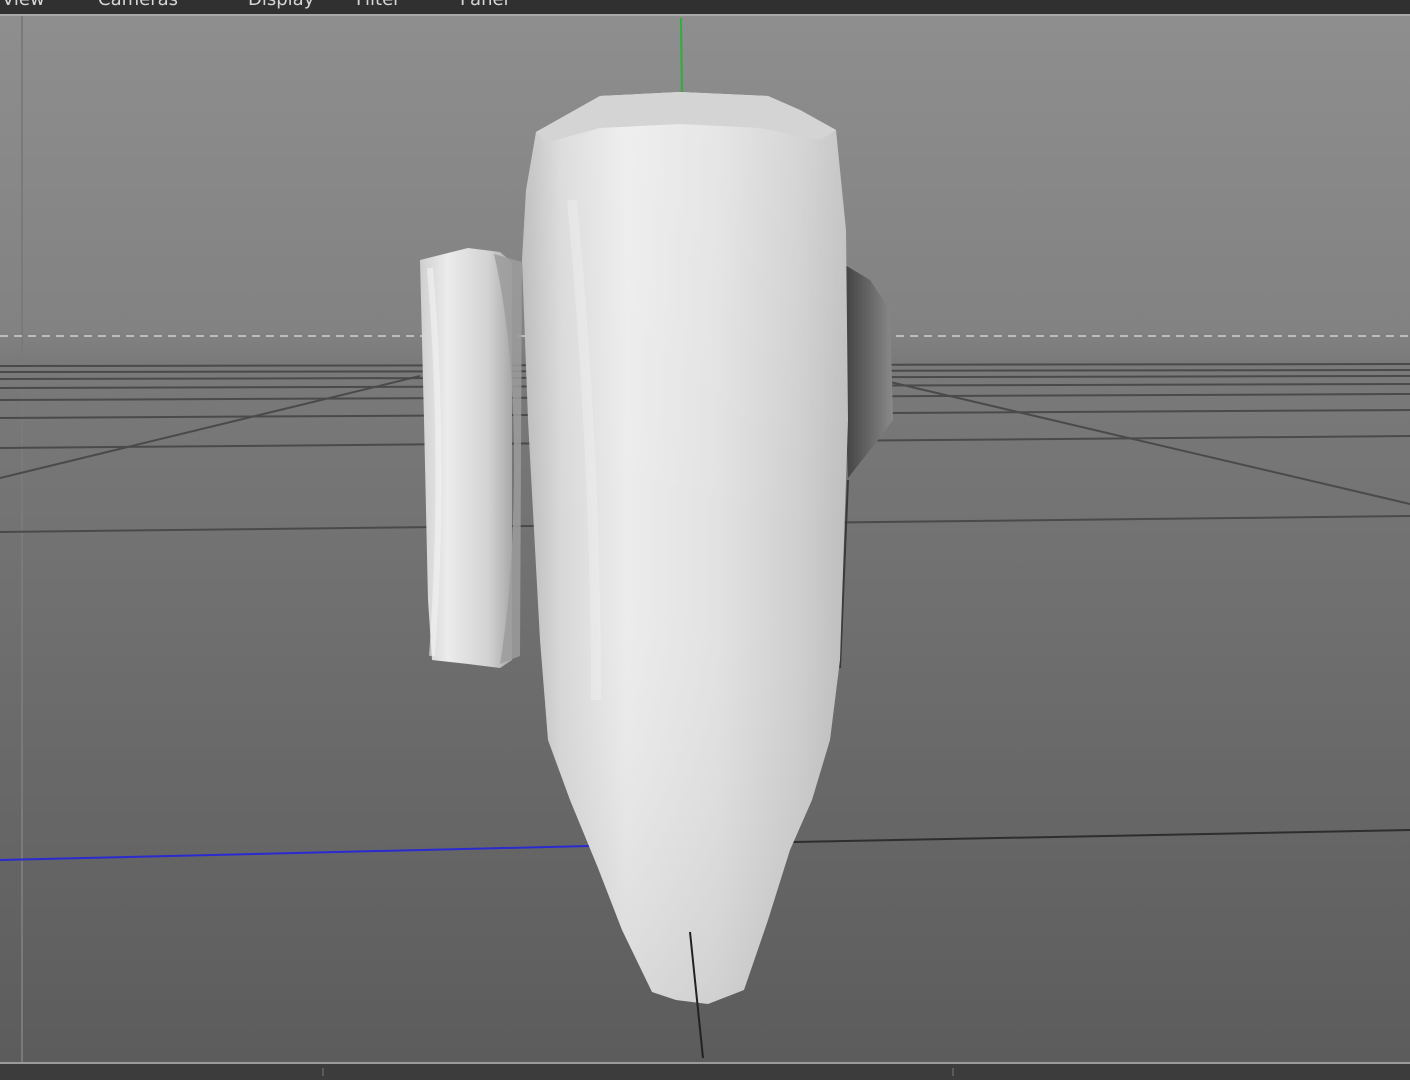 The width and height of the screenshot is (1410, 1080). Describe the element at coordinates (484, 4) in the screenshot. I see `menu-panel: Panel` at that location.